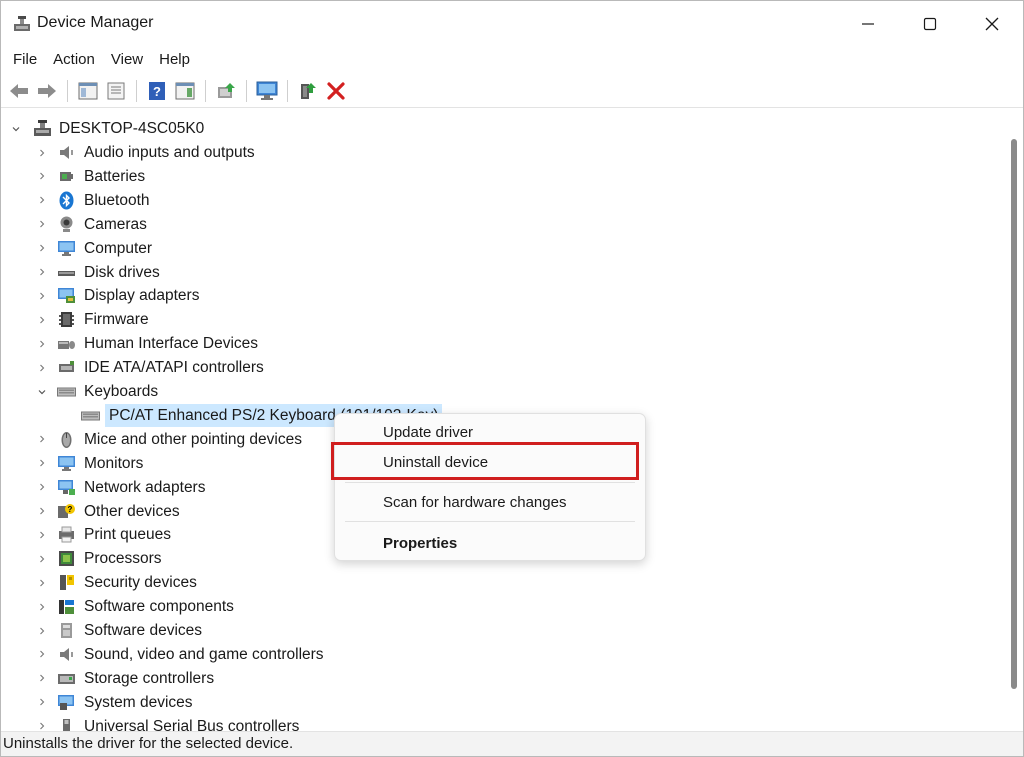 The image size is (1024, 757). I want to click on display-adapter-icon, so click(66, 295).